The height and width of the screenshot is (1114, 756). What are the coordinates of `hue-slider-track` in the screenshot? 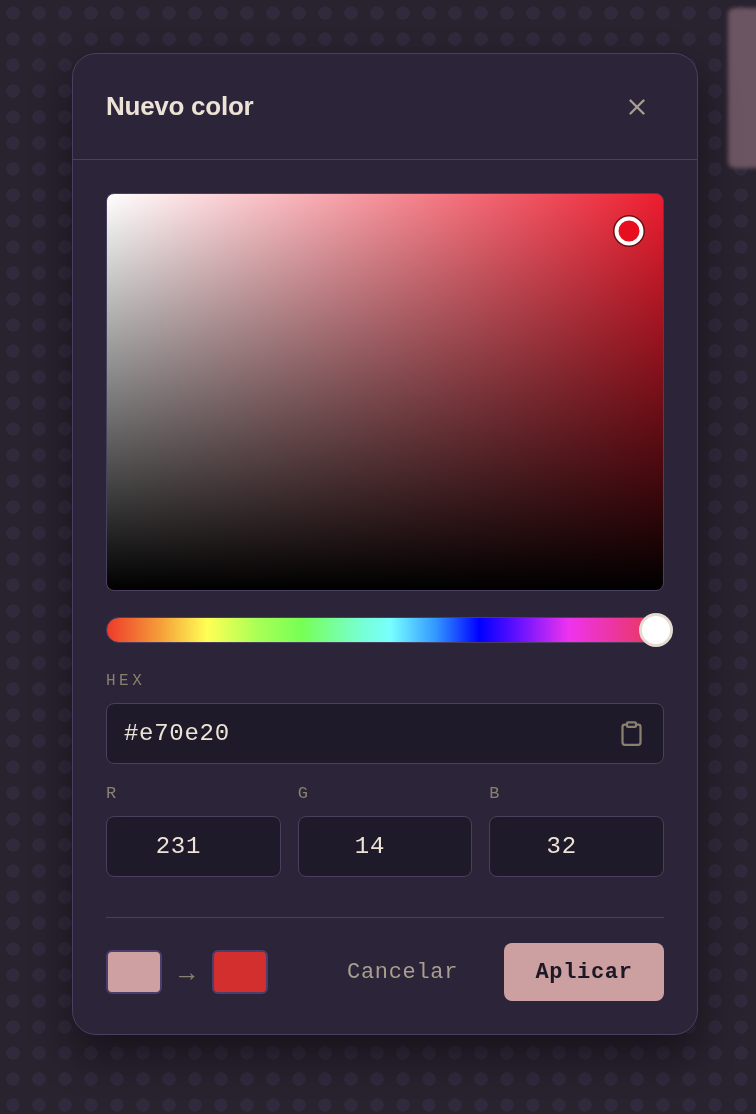 It's located at (389, 630).